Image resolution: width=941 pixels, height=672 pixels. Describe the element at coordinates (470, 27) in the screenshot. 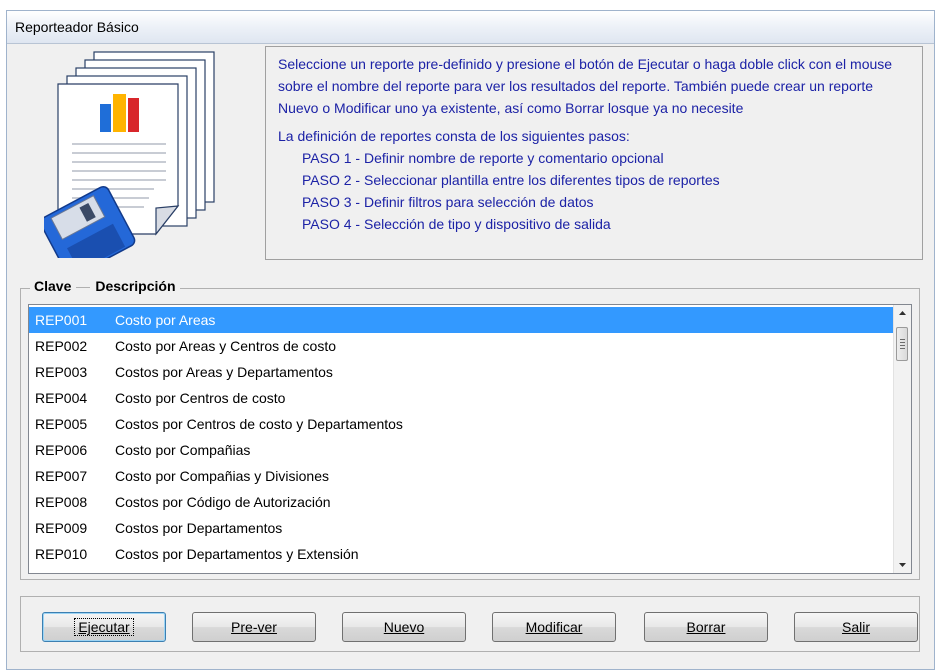

I see `title-bar: Reporteador Básico` at that location.